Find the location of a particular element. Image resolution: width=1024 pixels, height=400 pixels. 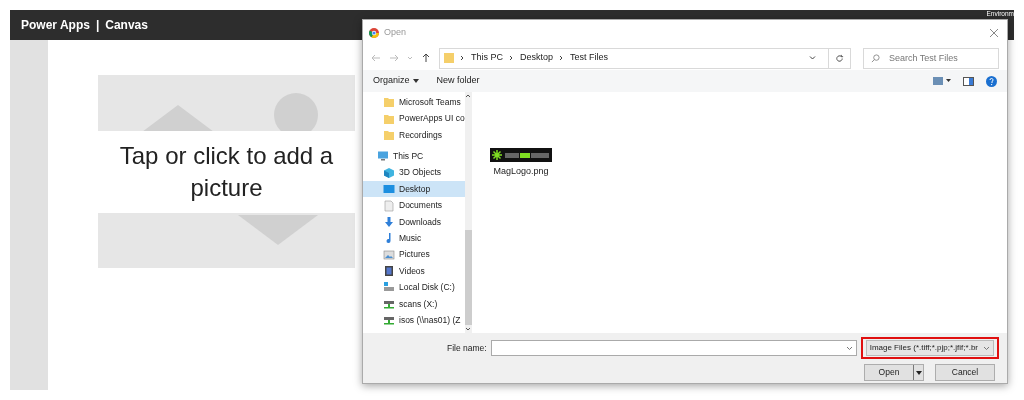

image-placeholder: Tap or click to add a picture is located at coordinates (226, 171).